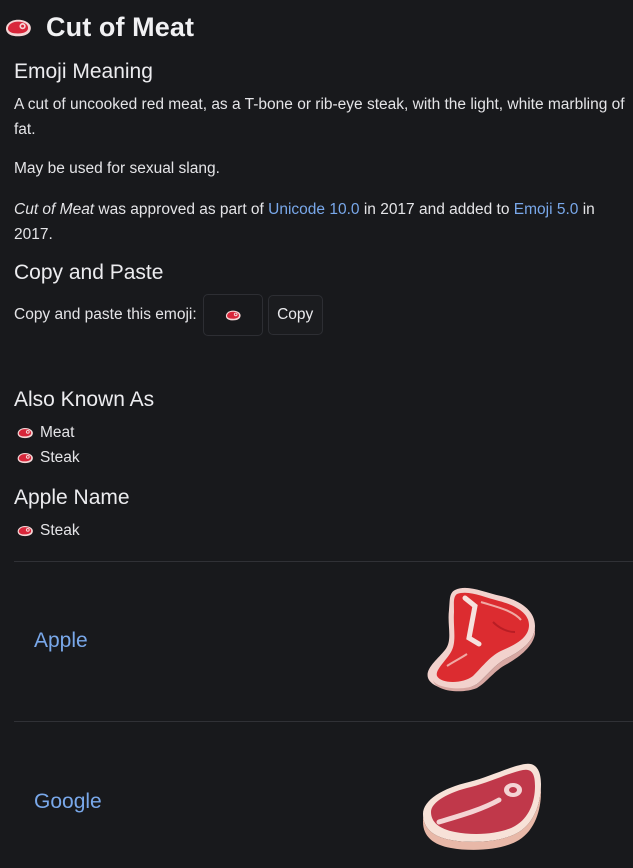 The image size is (633, 868). I want to click on emoji-version-link: Emoji 5.0, so click(546, 209).